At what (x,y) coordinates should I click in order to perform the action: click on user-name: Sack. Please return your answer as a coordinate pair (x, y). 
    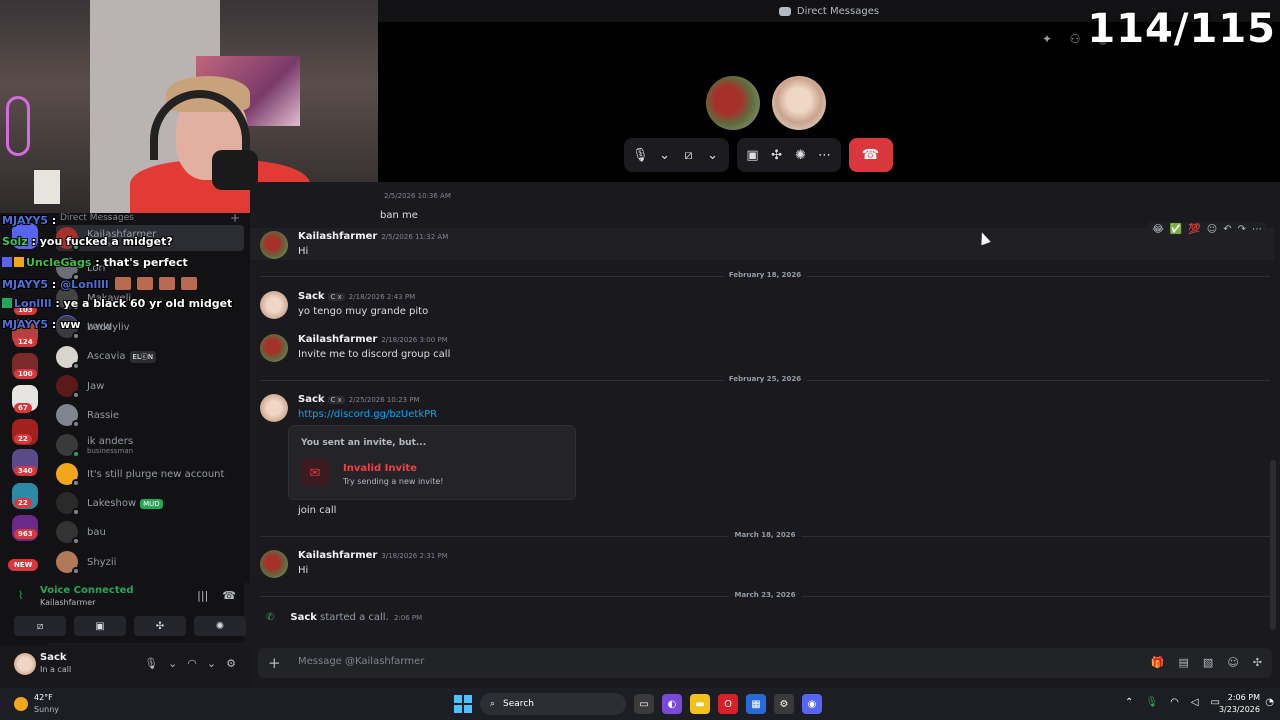
    Looking at the image, I should click on (53, 657).